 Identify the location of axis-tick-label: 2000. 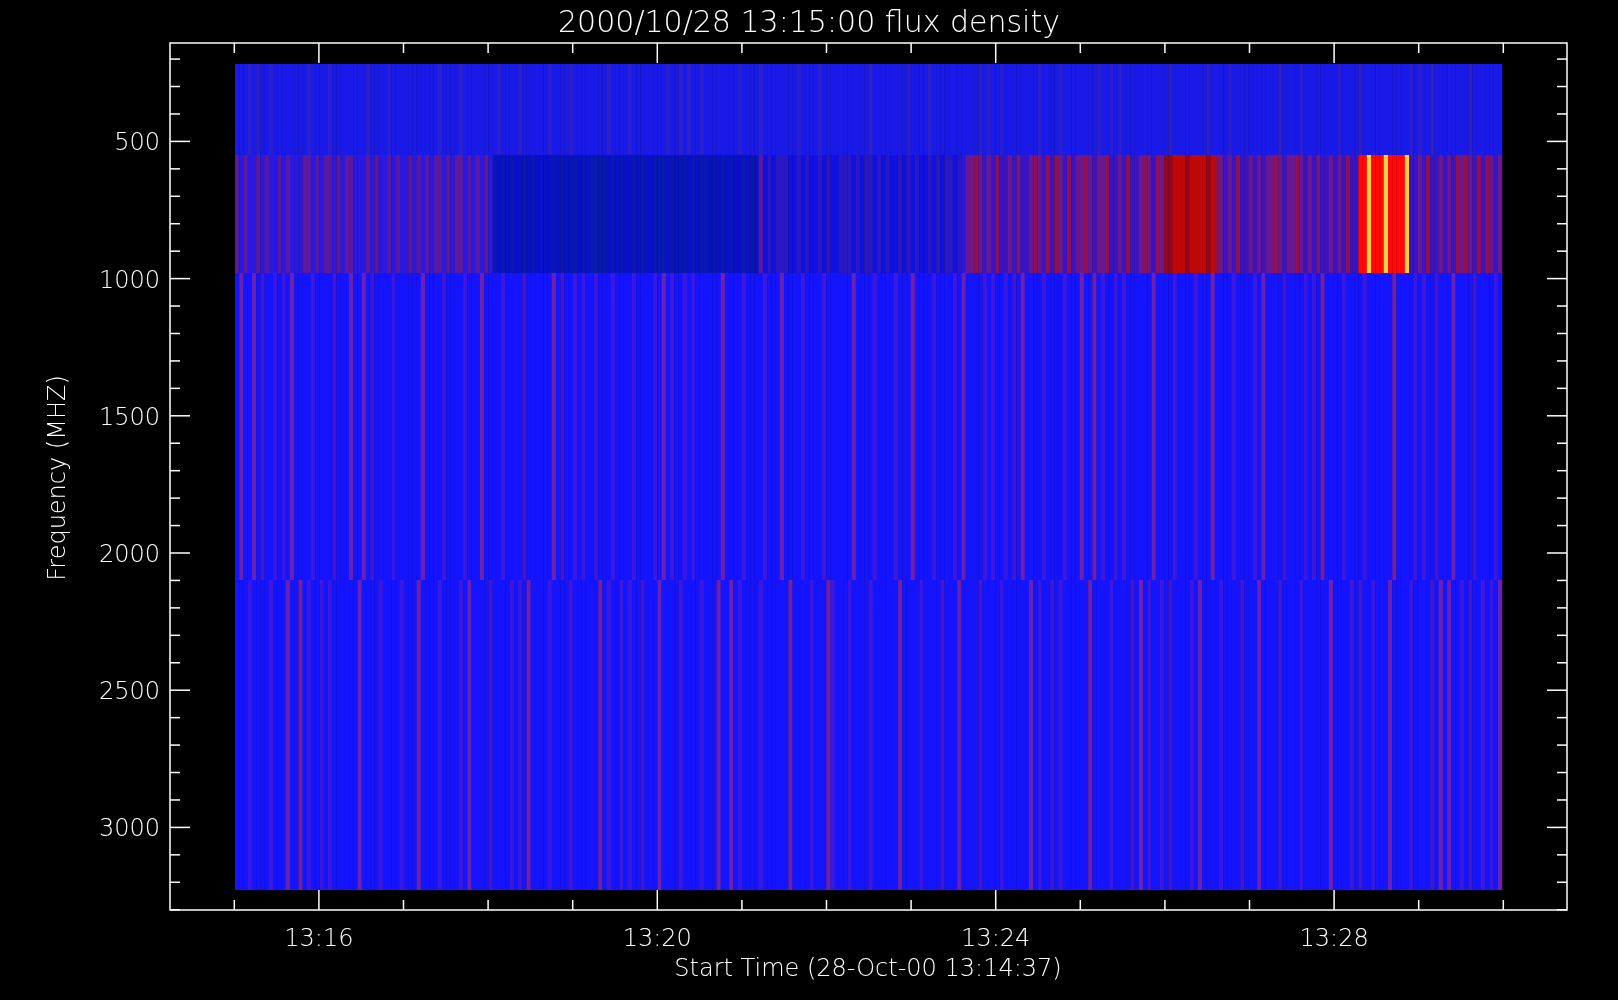
(129, 554).